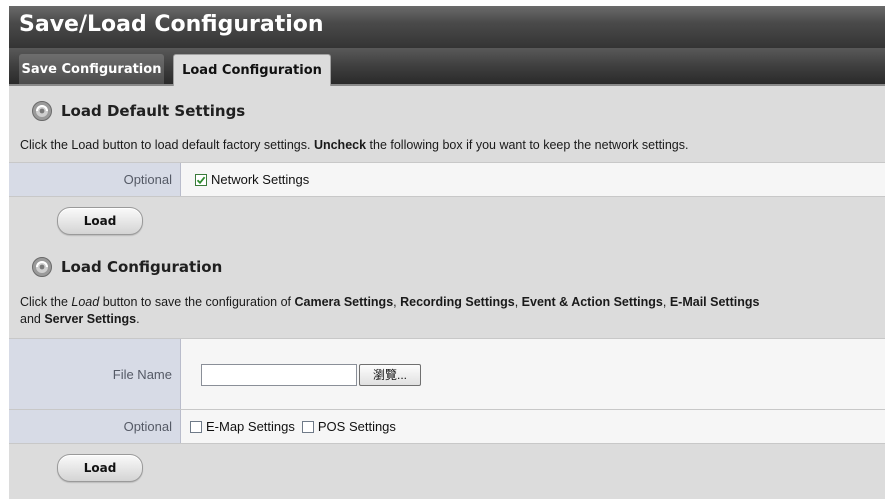  I want to click on tab-bar: Save Configuration Load Configuration, so click(447, 67).